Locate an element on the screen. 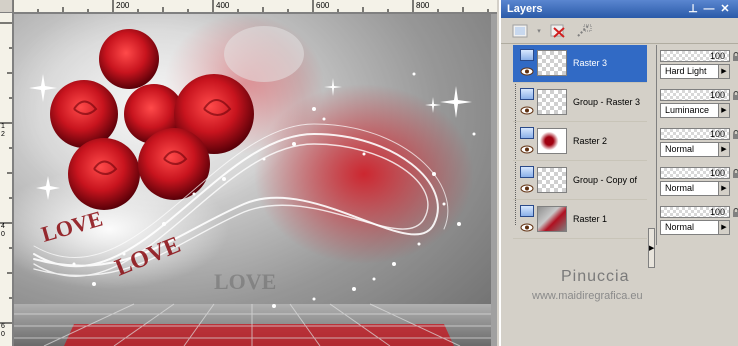  close-icon: ✕ is located at coordinates (725, 9).